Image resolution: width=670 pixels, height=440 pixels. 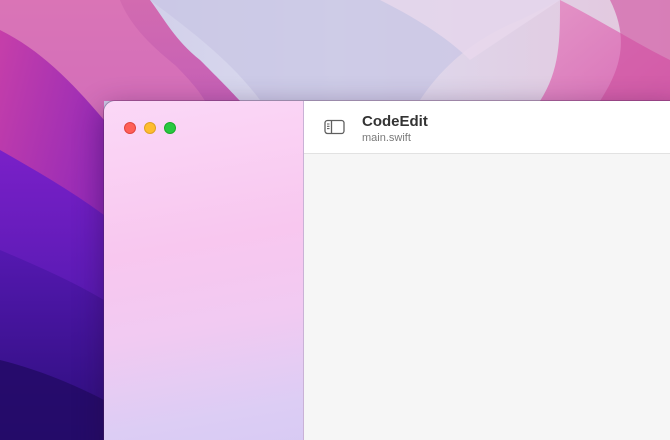 What do you see at coordinates (395, 121) in the screenshot?
I see `window-title: CodeEdit` at bounding box center [395, 121].